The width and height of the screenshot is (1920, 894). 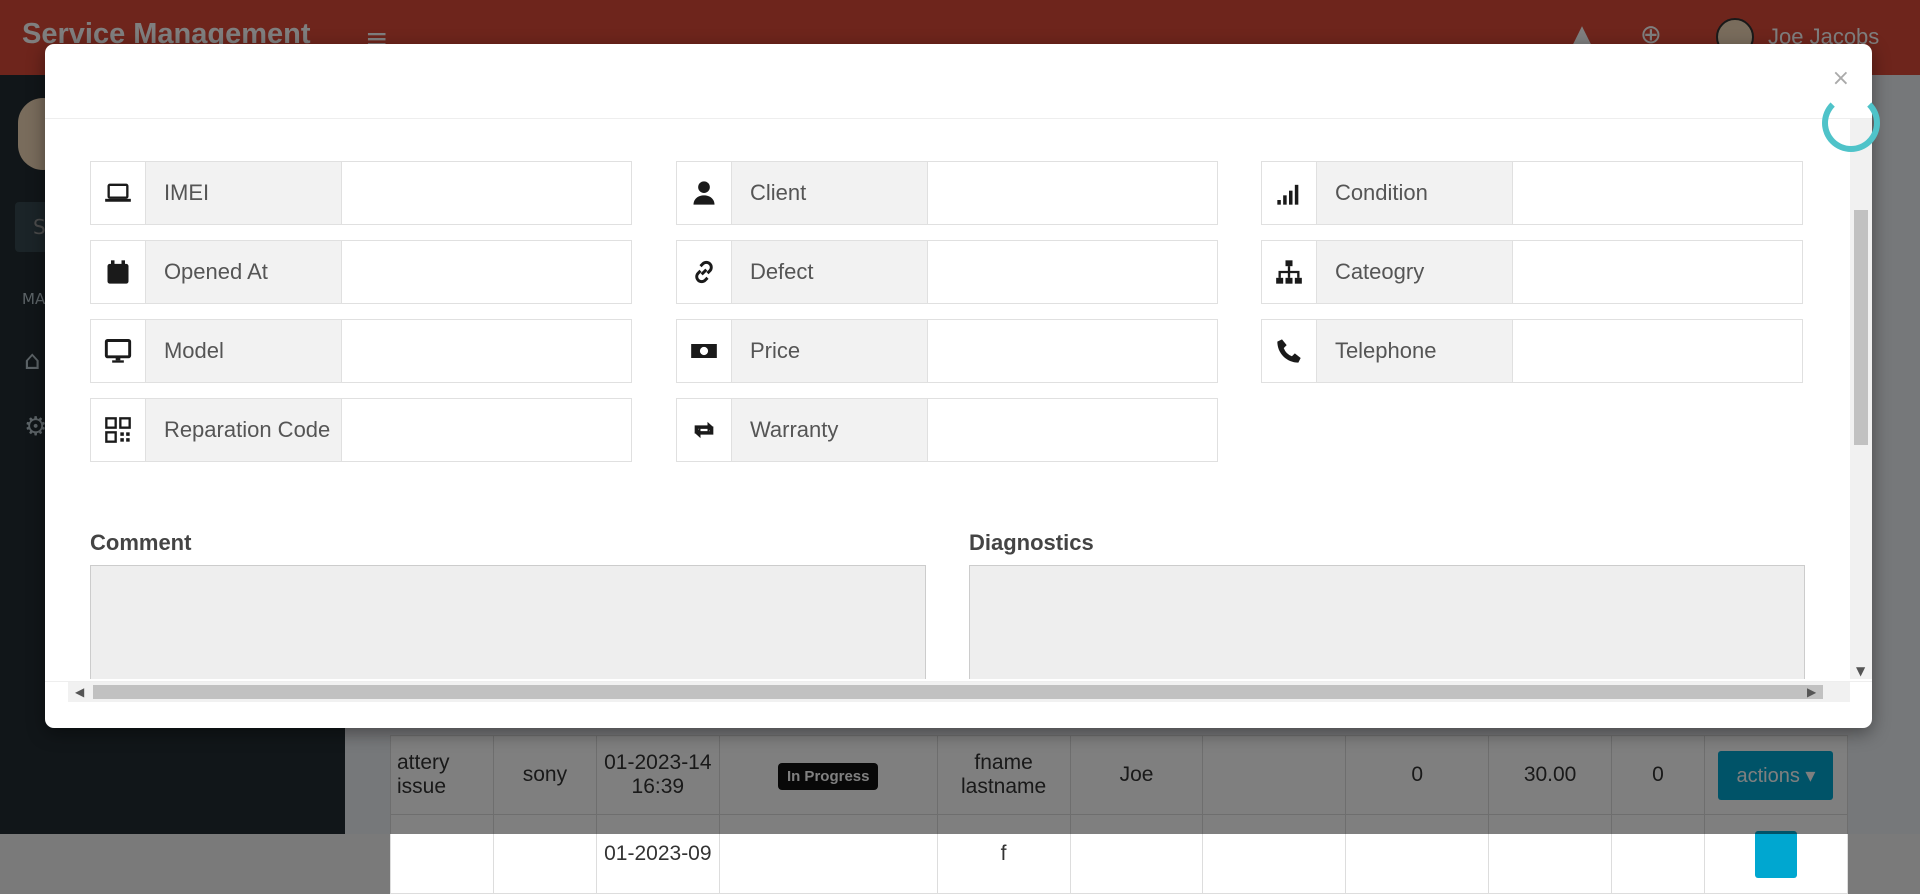 I want to click on defect-label: Defect, so click(x=829, y=272).